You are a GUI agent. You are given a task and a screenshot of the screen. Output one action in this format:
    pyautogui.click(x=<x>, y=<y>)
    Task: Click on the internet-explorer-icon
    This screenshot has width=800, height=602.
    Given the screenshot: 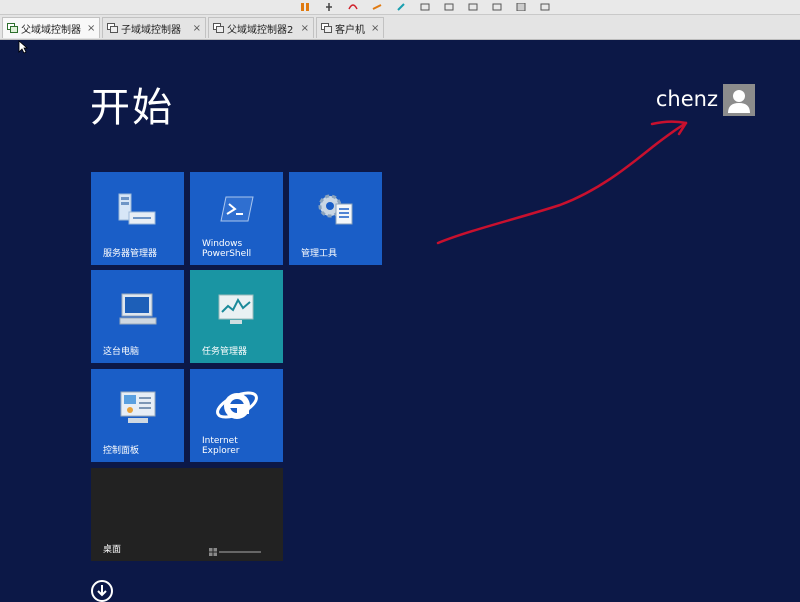 What is the action you would take?
    pyautogui.click(x=237, y=405)
    